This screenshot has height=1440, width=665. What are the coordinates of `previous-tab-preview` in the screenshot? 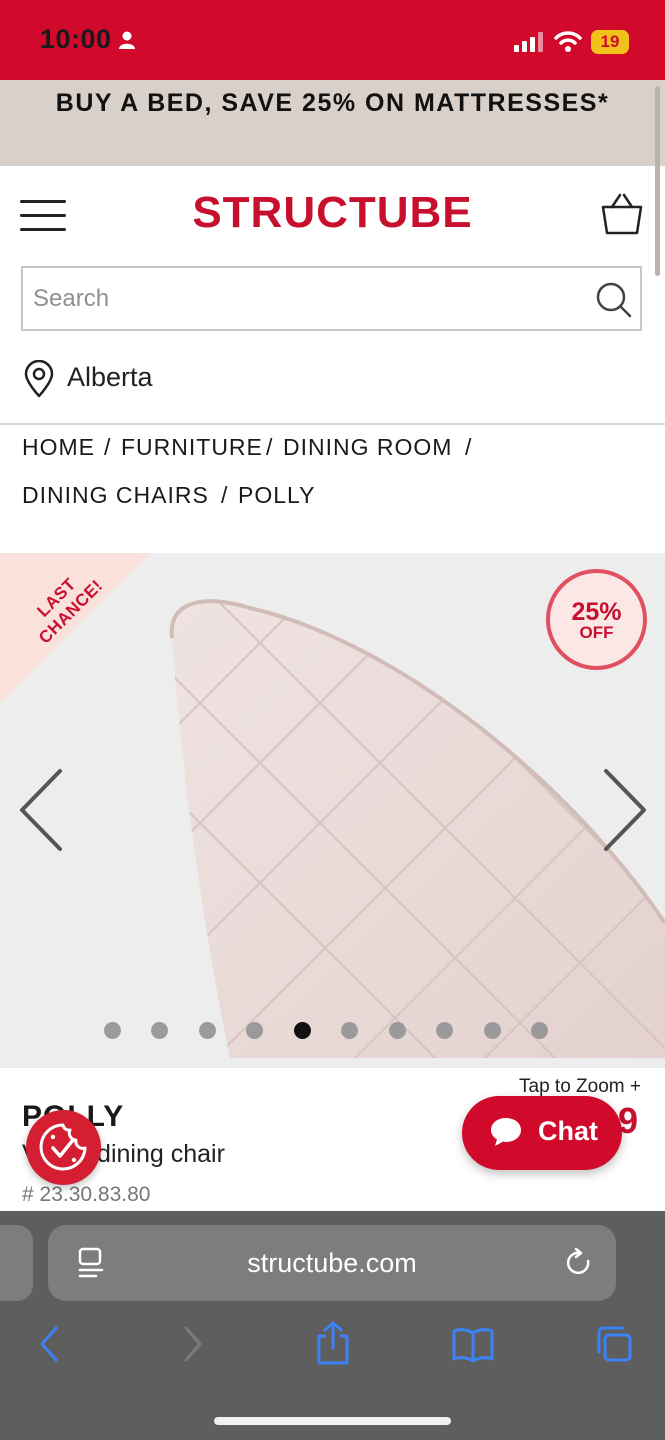 It's located at (16, 1263).